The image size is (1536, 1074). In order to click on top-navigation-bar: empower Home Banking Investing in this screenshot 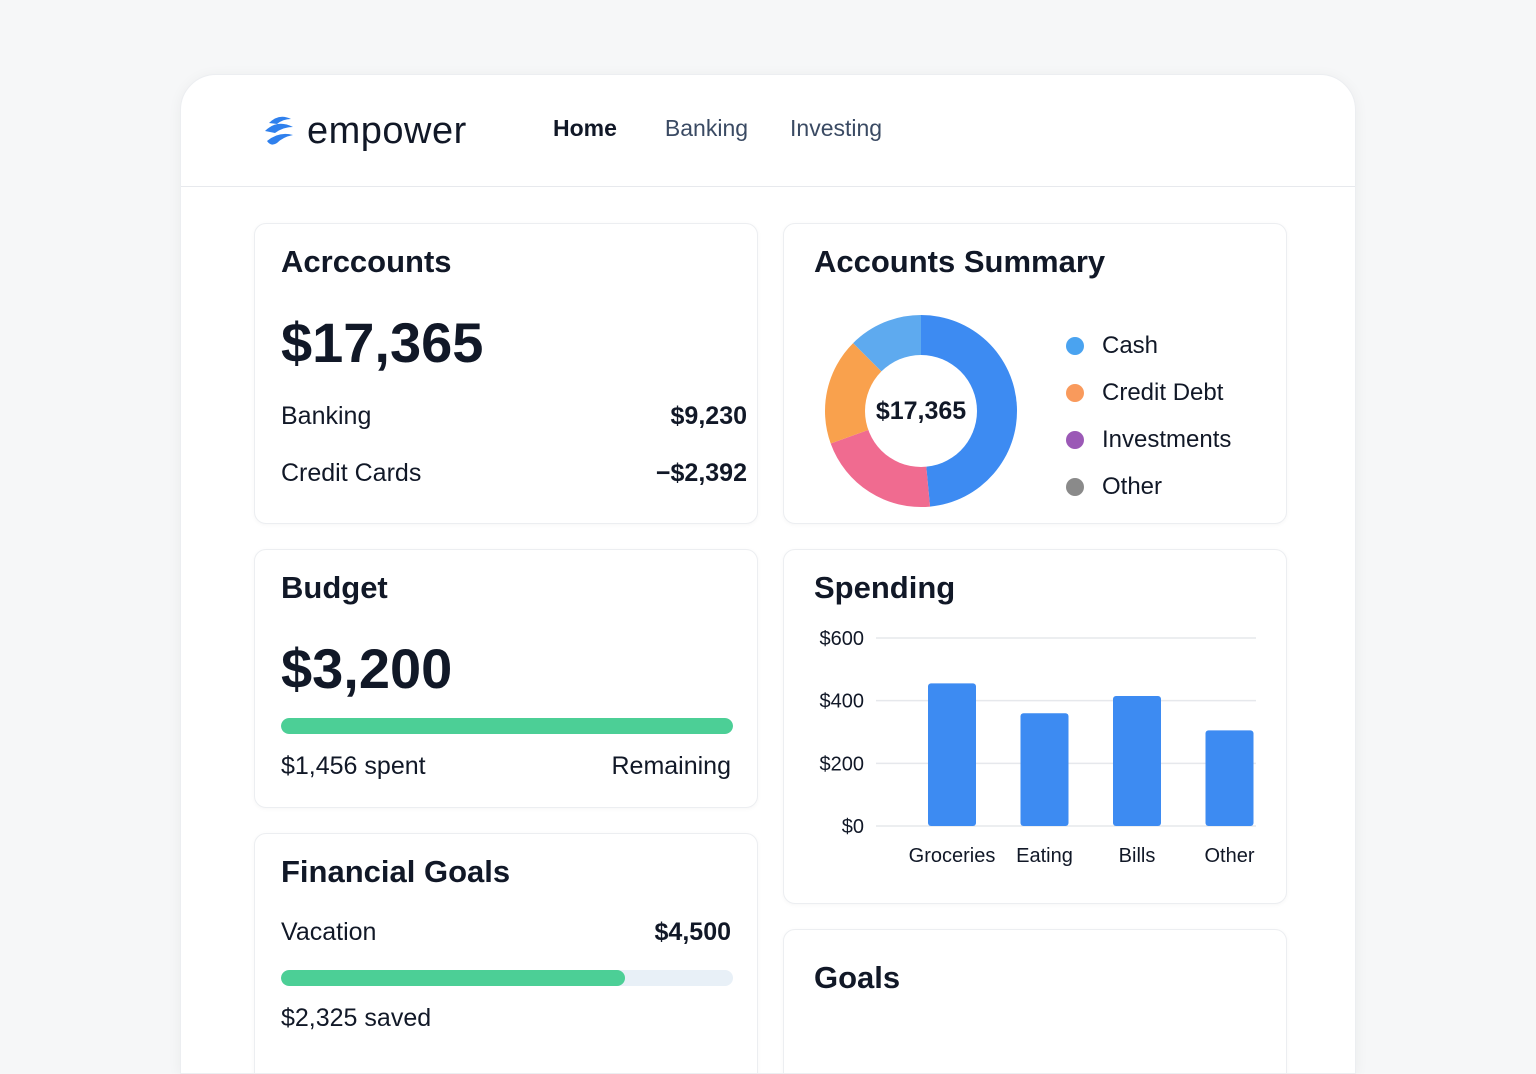, I will do `click(768, 131)`.